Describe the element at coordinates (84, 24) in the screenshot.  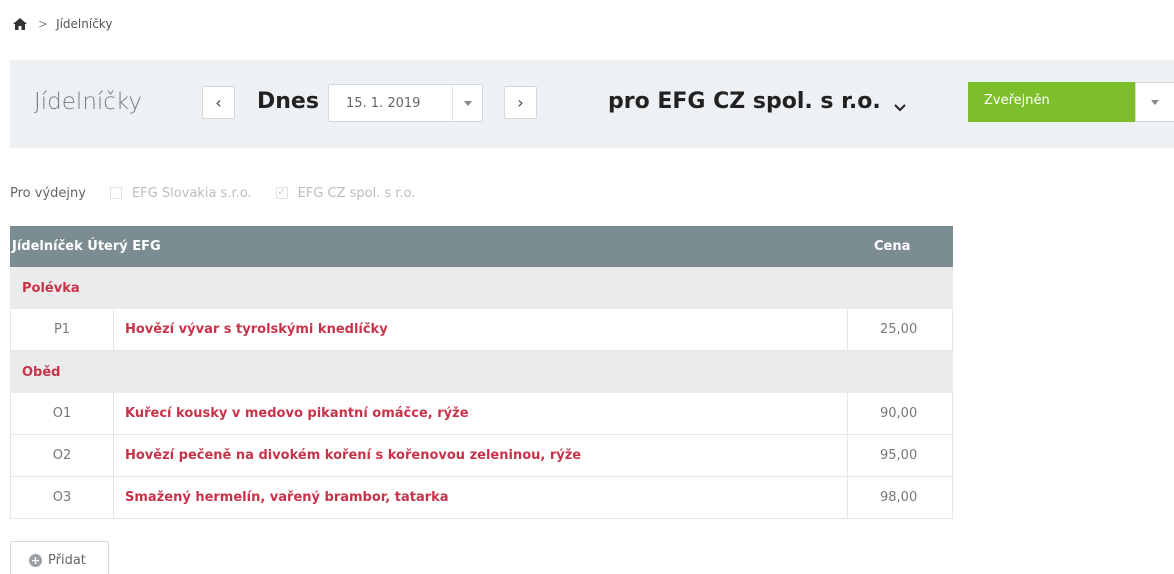
I see `breadcrumb-current: Jídelníčky` at that location.